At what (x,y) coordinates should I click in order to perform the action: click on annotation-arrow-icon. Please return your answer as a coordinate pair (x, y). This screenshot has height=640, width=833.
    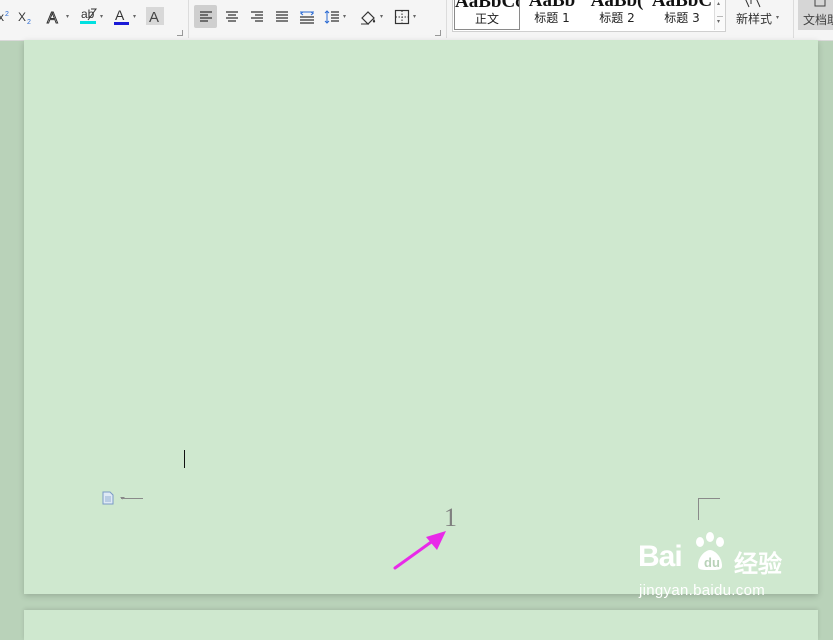
    Looking at the image, I should click on (419, 550).